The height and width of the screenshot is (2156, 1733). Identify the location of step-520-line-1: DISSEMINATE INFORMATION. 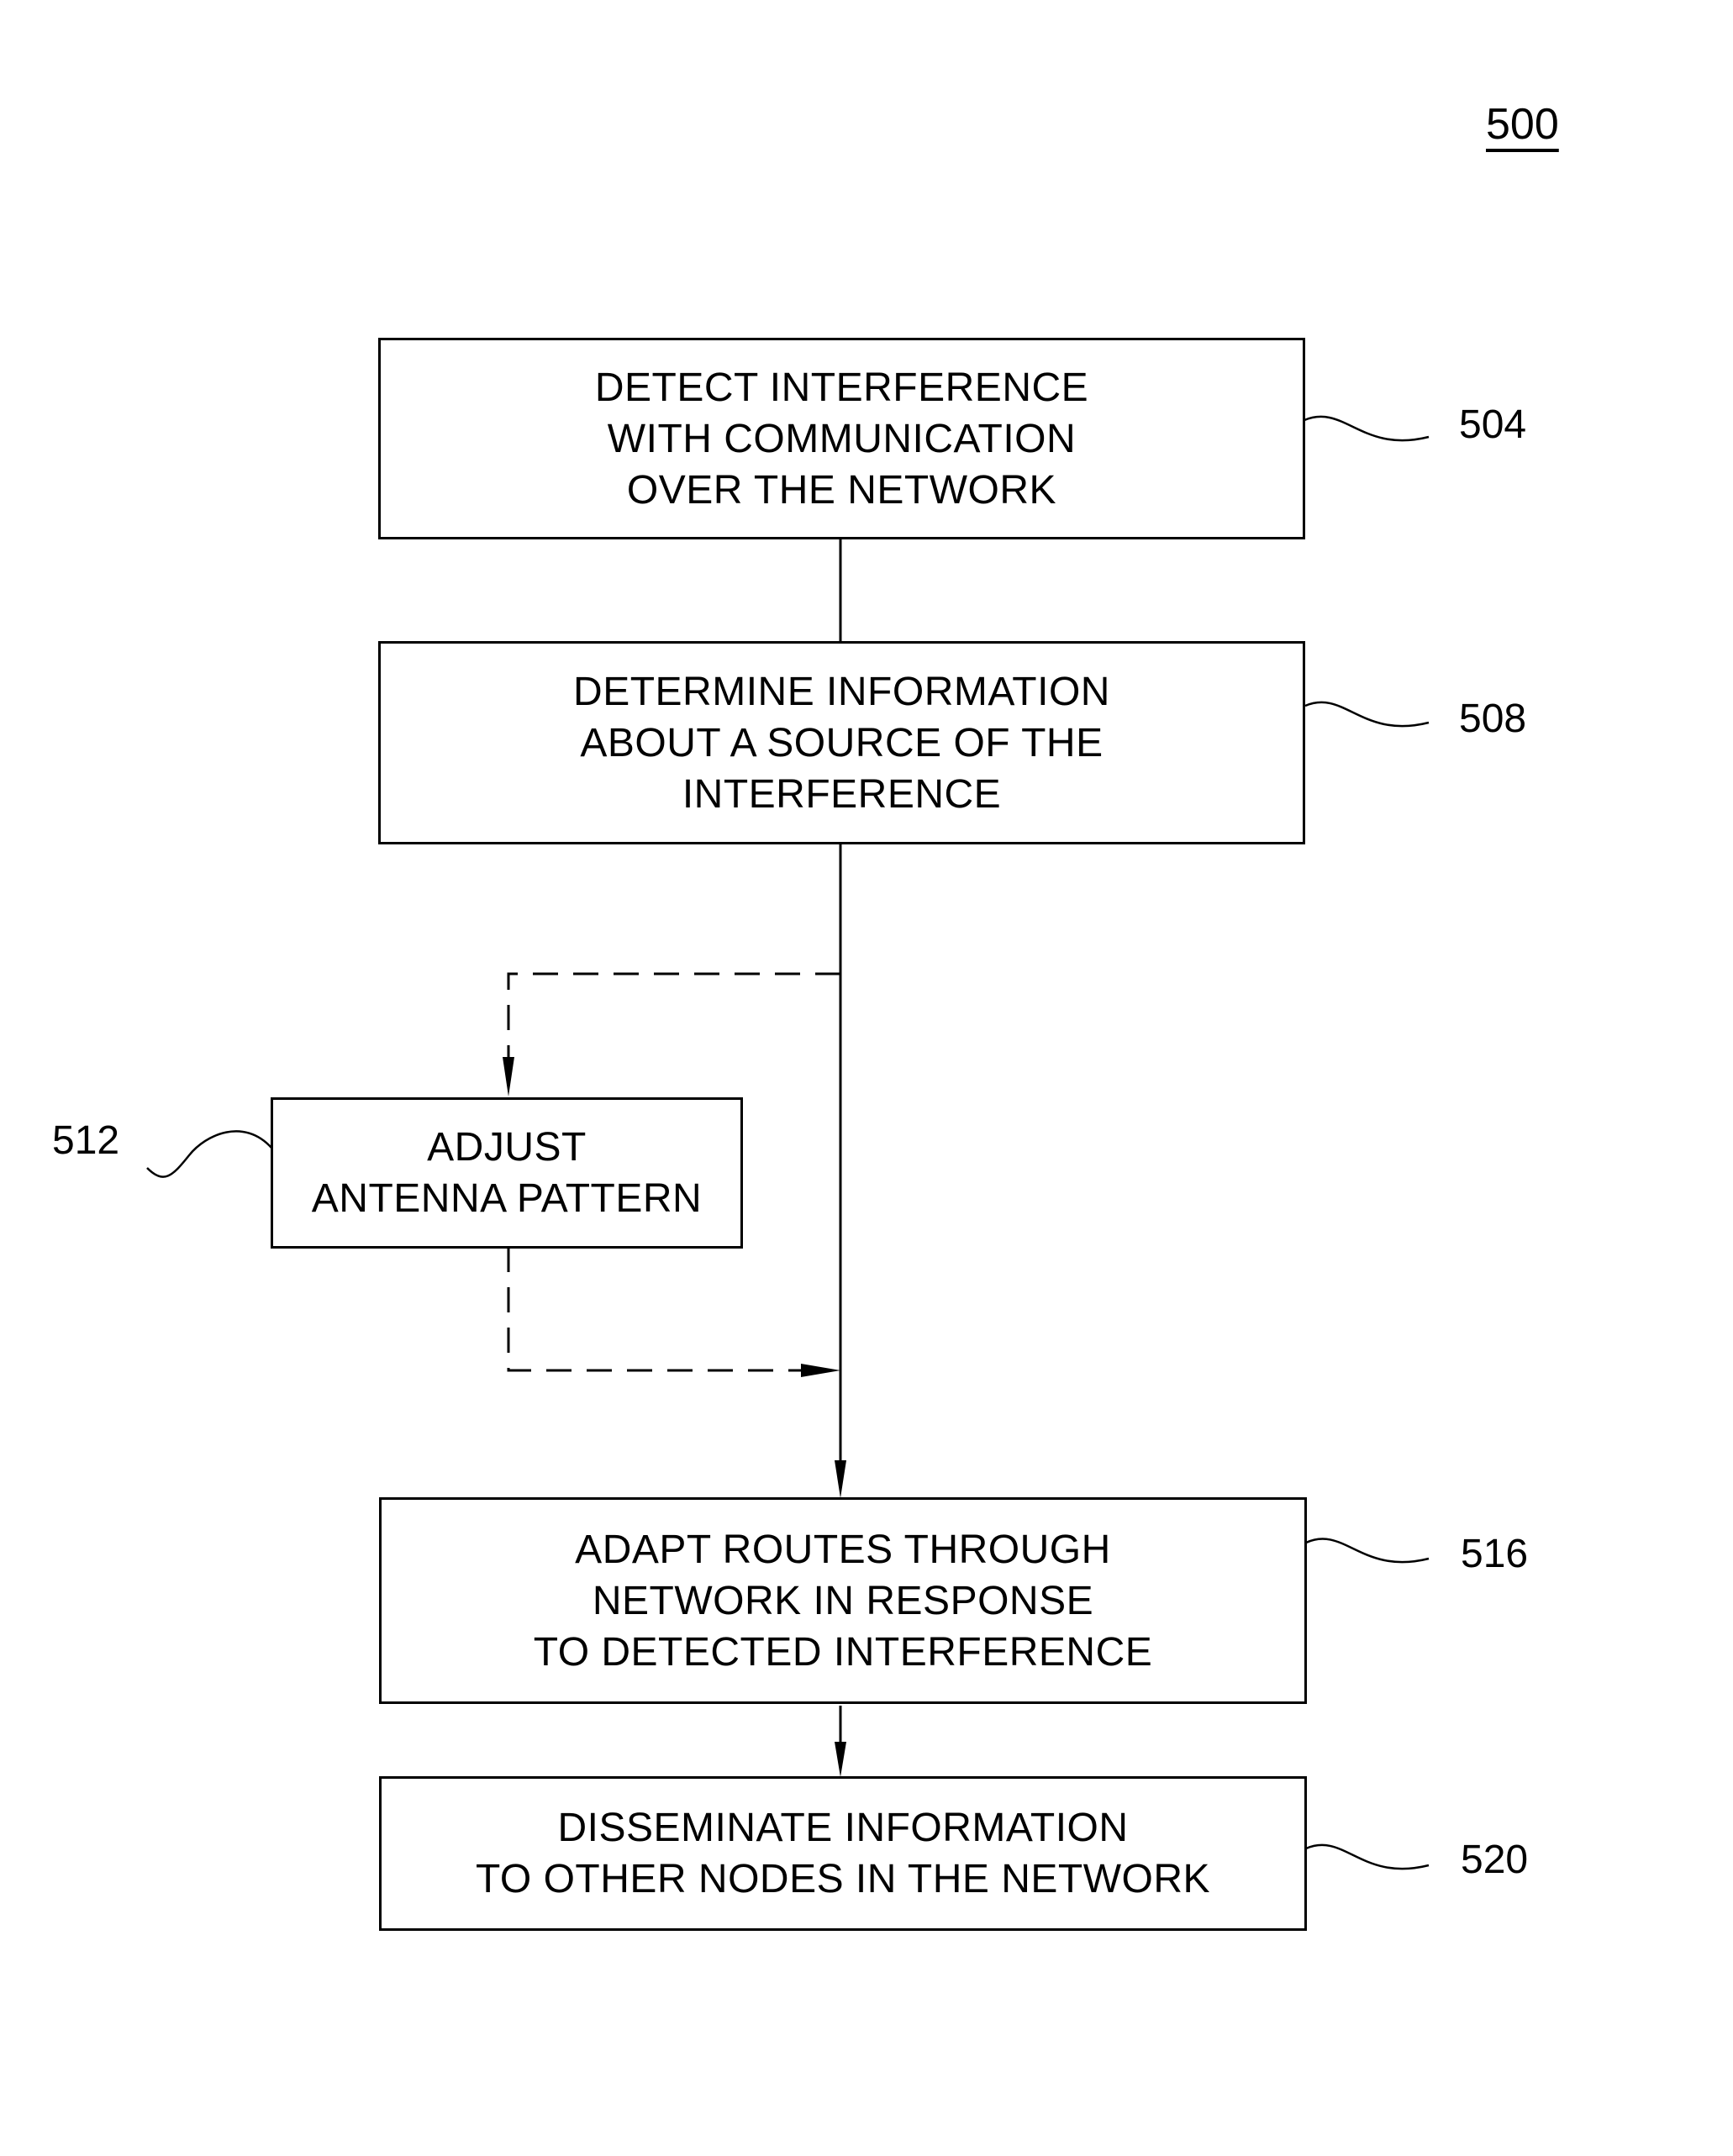
(843, 1828).